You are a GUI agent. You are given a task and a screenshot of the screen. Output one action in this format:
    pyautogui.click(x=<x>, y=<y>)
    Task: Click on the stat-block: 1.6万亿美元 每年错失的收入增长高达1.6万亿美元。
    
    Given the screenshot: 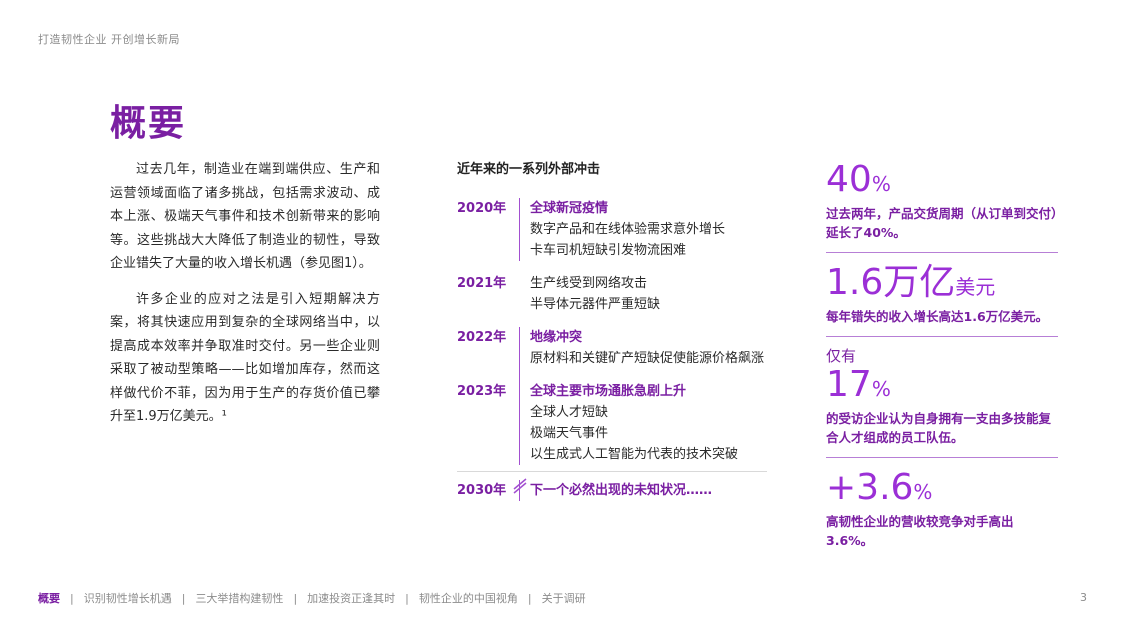 What is the action you would take?
    pyautogui.click(x=942, y=294)
    